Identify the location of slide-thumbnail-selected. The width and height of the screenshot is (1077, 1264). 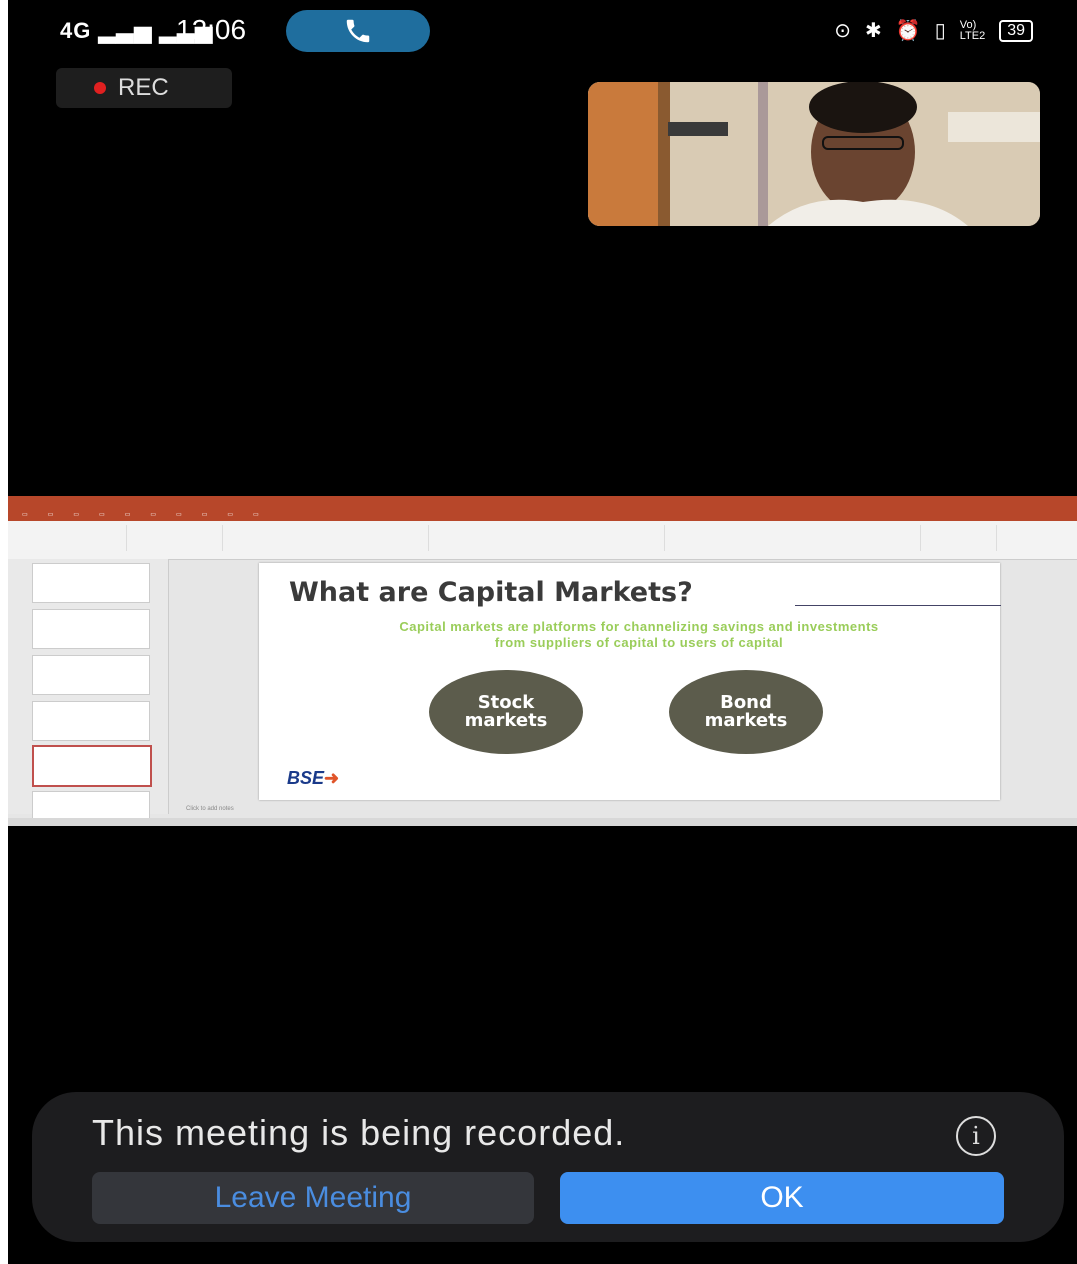
(92, 766).